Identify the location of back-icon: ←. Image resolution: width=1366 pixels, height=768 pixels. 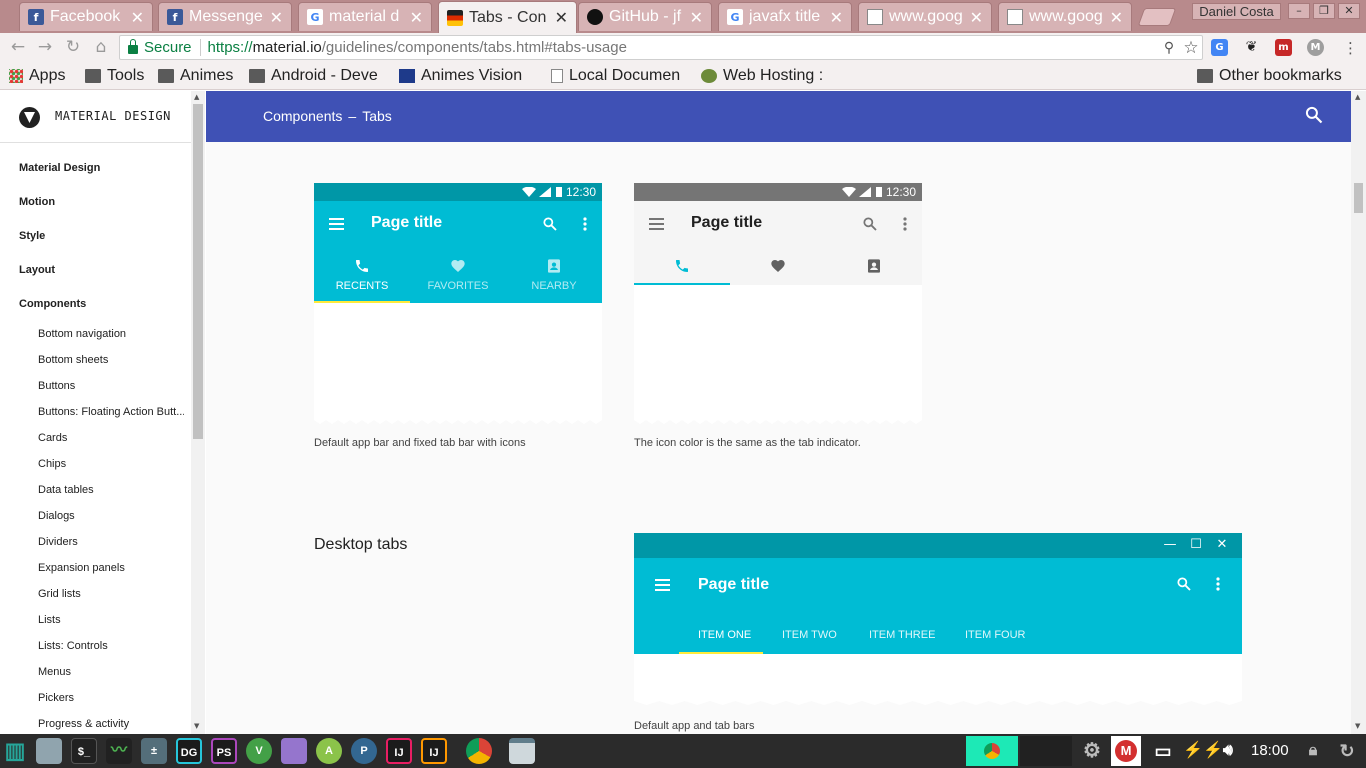
(18, 47).